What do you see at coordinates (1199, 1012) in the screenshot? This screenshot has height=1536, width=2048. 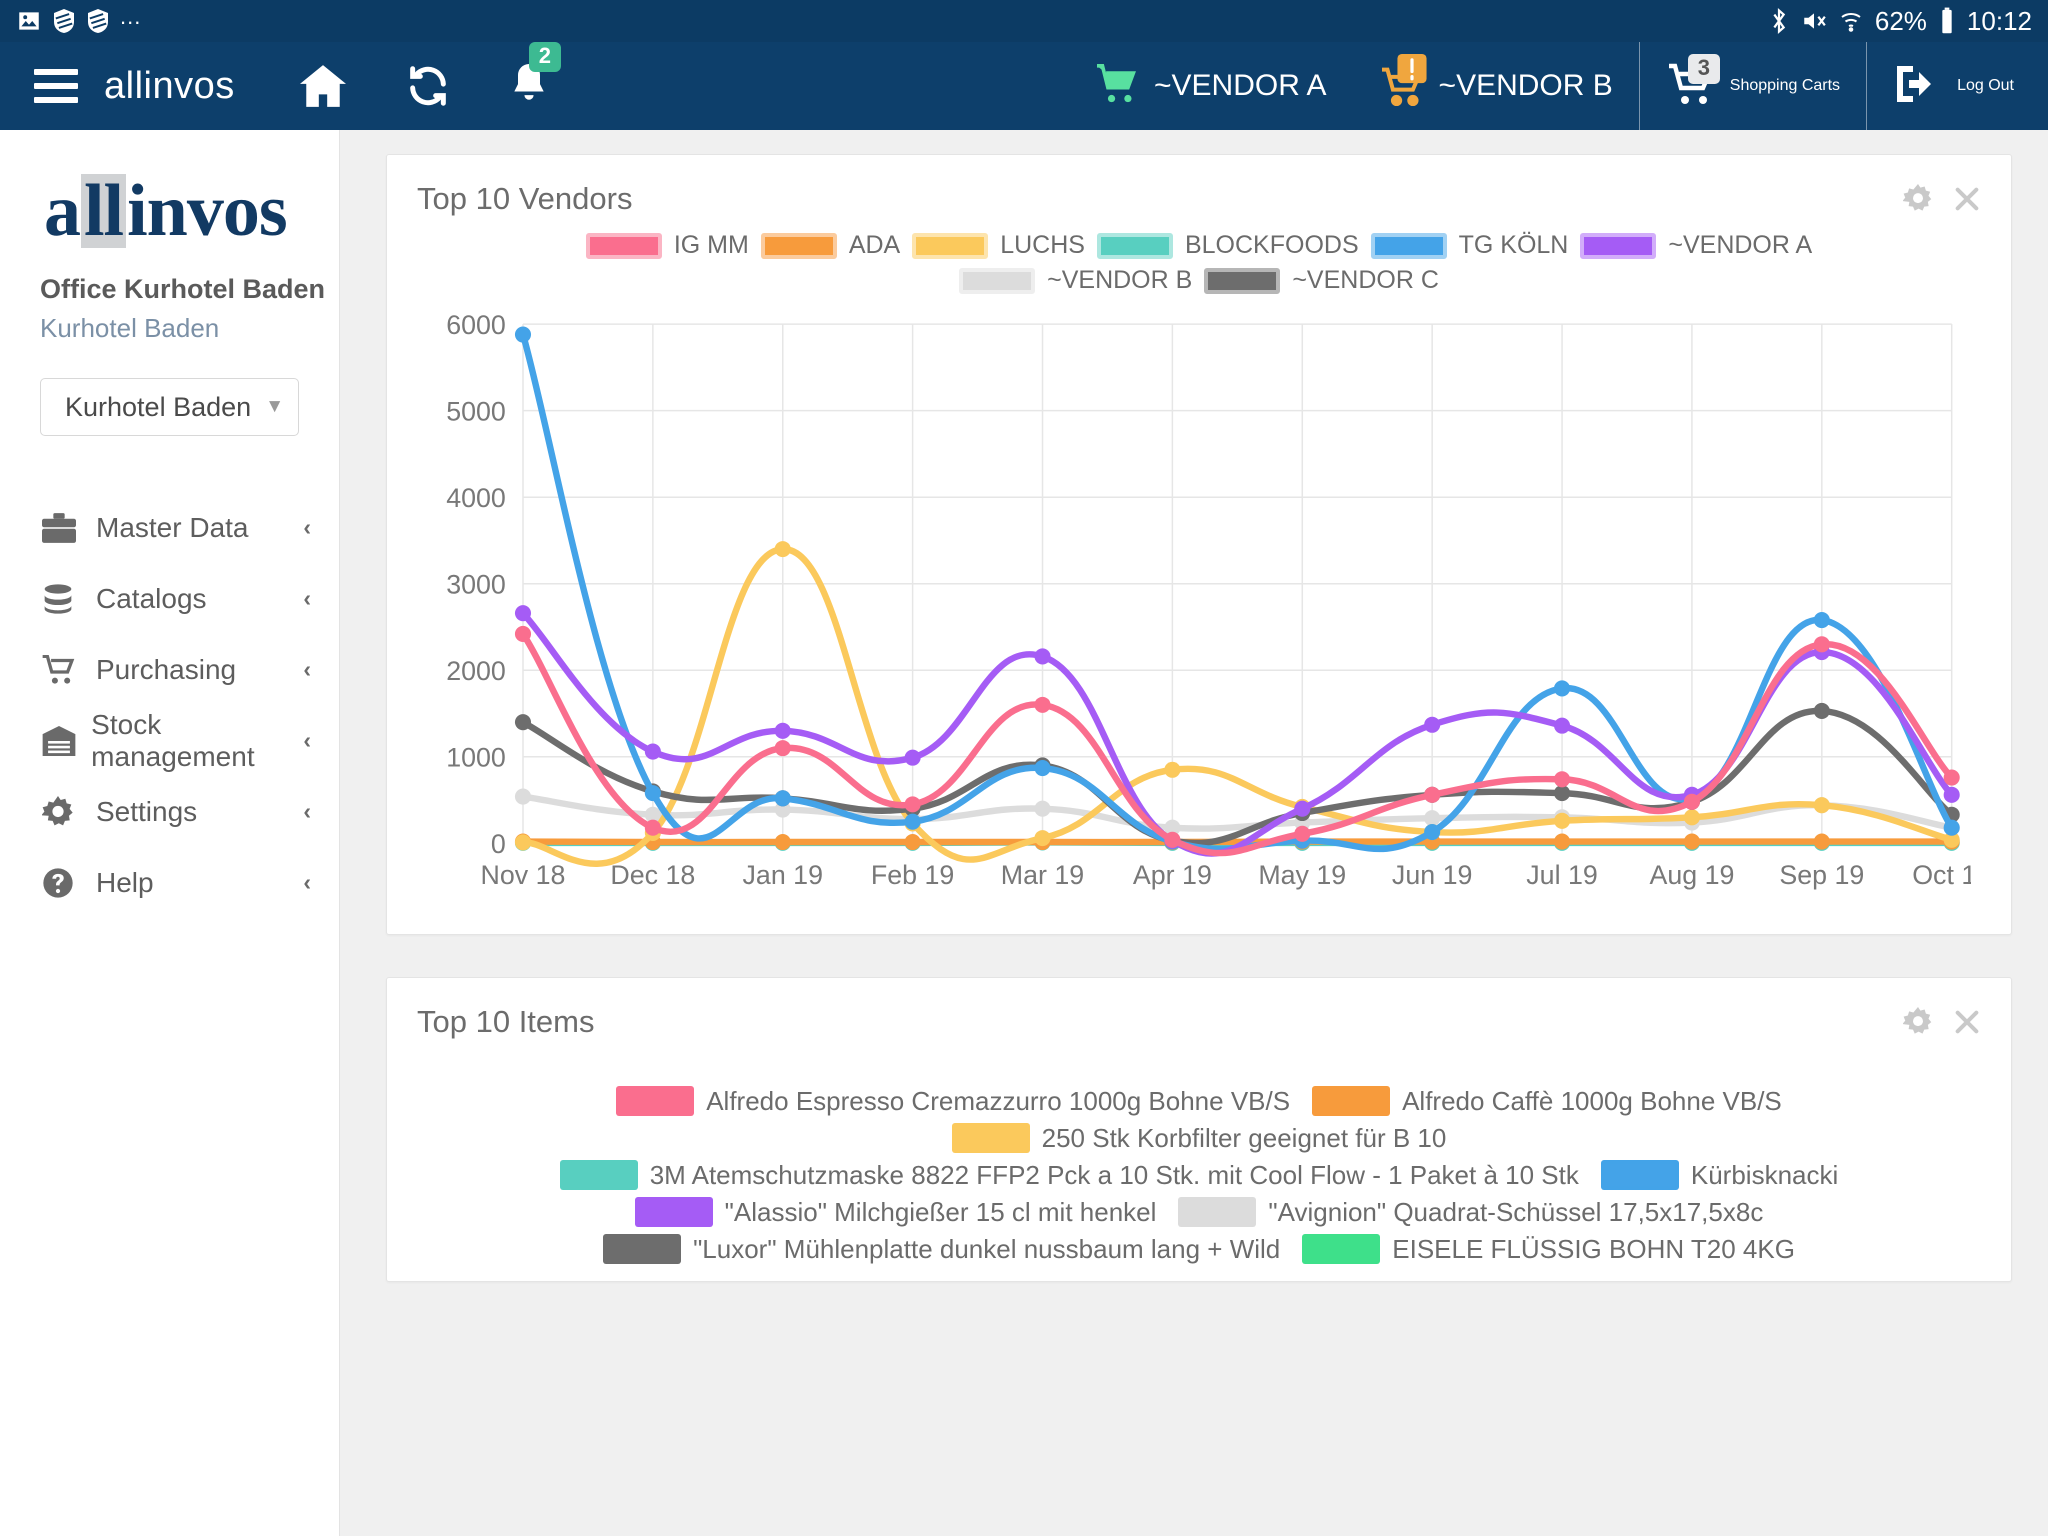 I see `card-header: Top 10 Items` at bounding box center [1199, 1012].